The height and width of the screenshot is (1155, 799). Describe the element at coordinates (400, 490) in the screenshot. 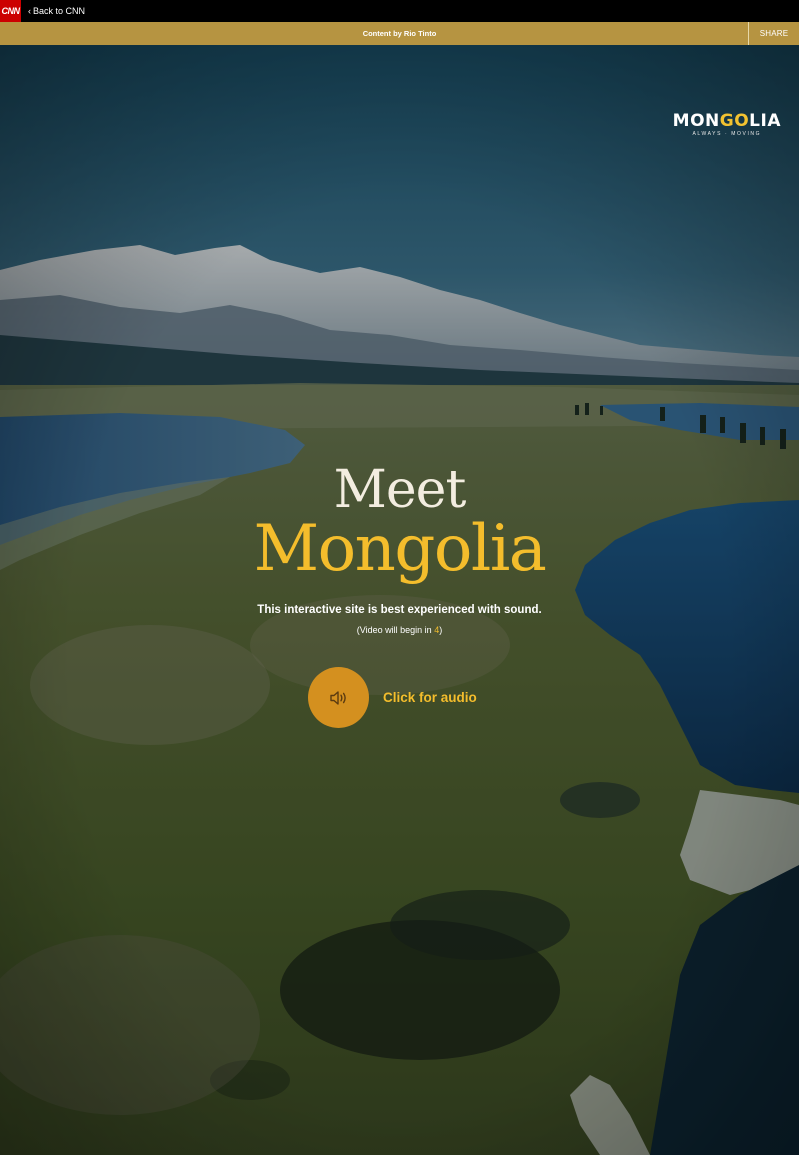

I see `headline-meet: Meet` at that location.